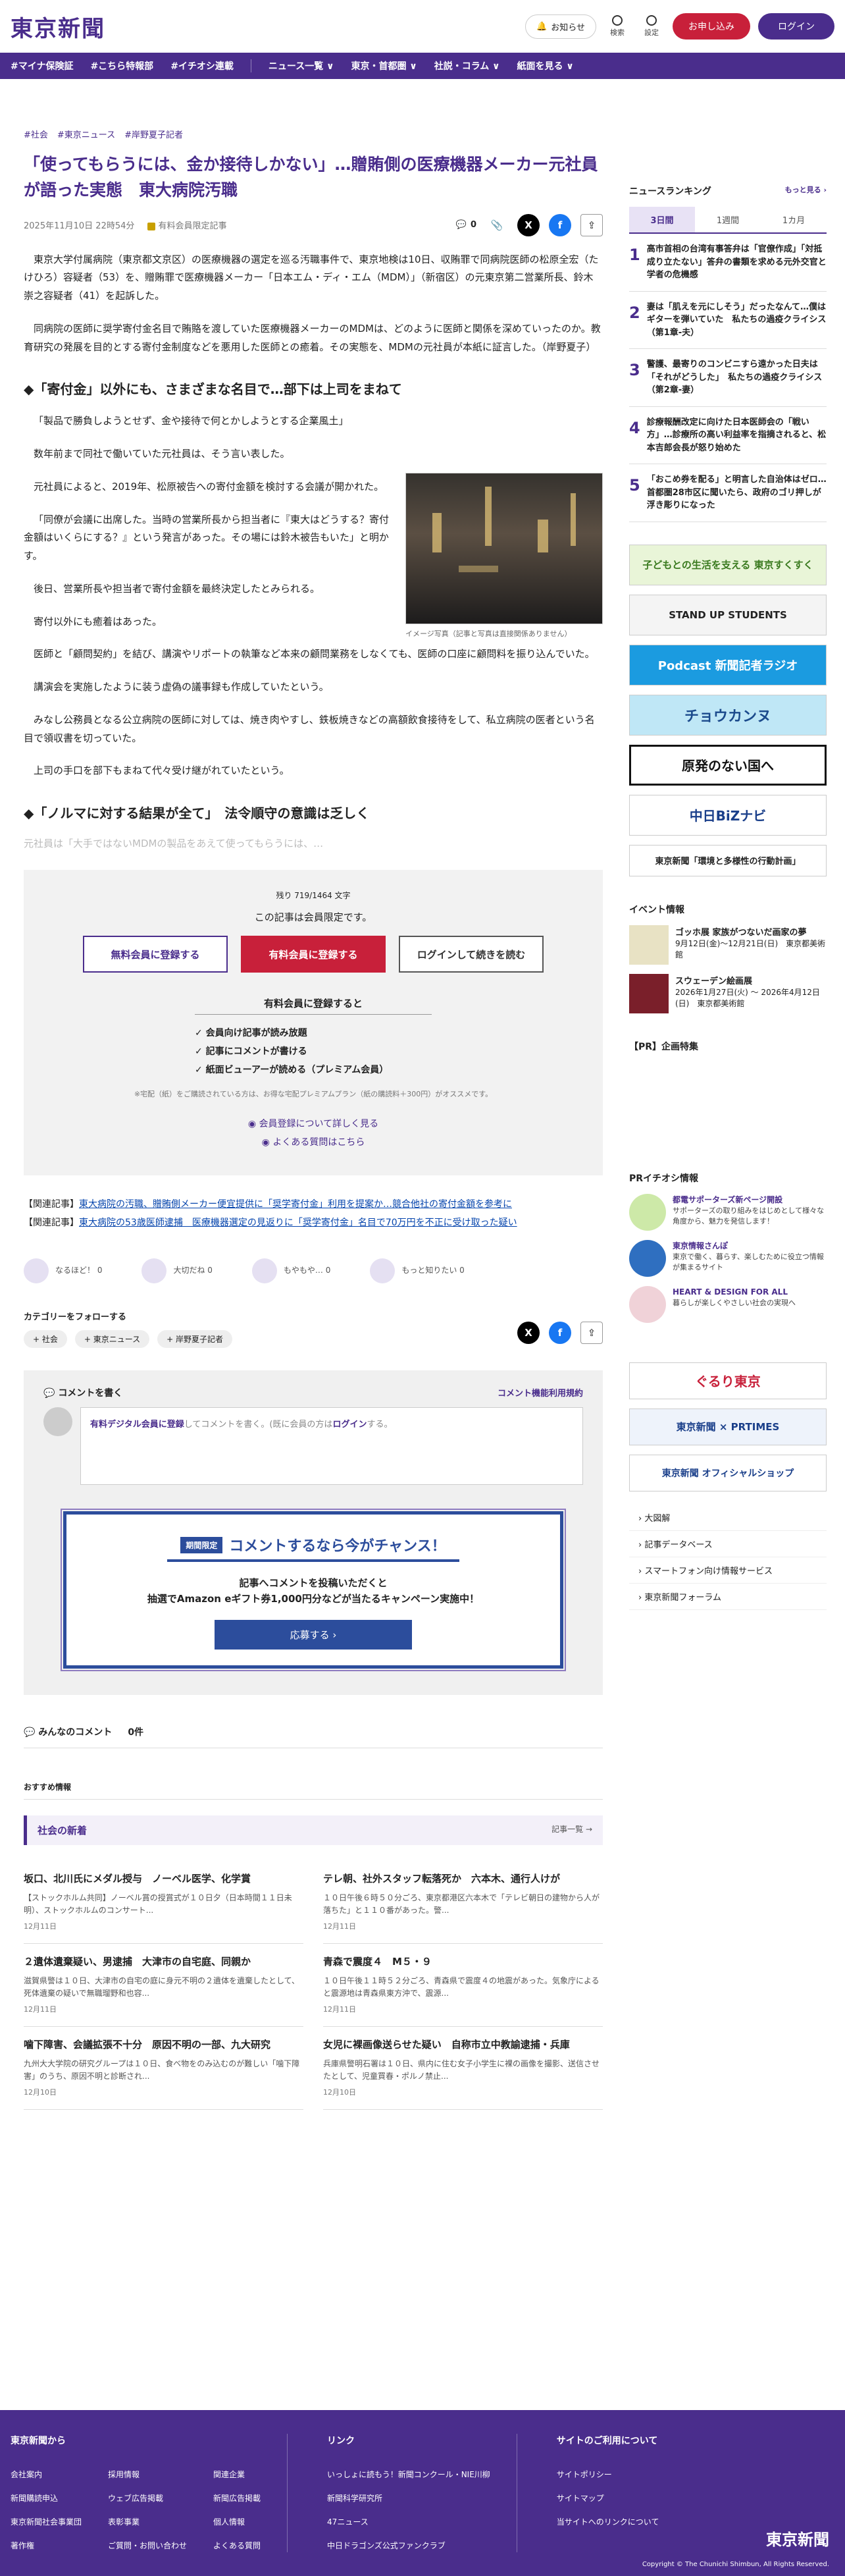 This screenshot has height=2576, width=845. I want to click on ranking-more-link: もっと見る ›, so click(806, 191).